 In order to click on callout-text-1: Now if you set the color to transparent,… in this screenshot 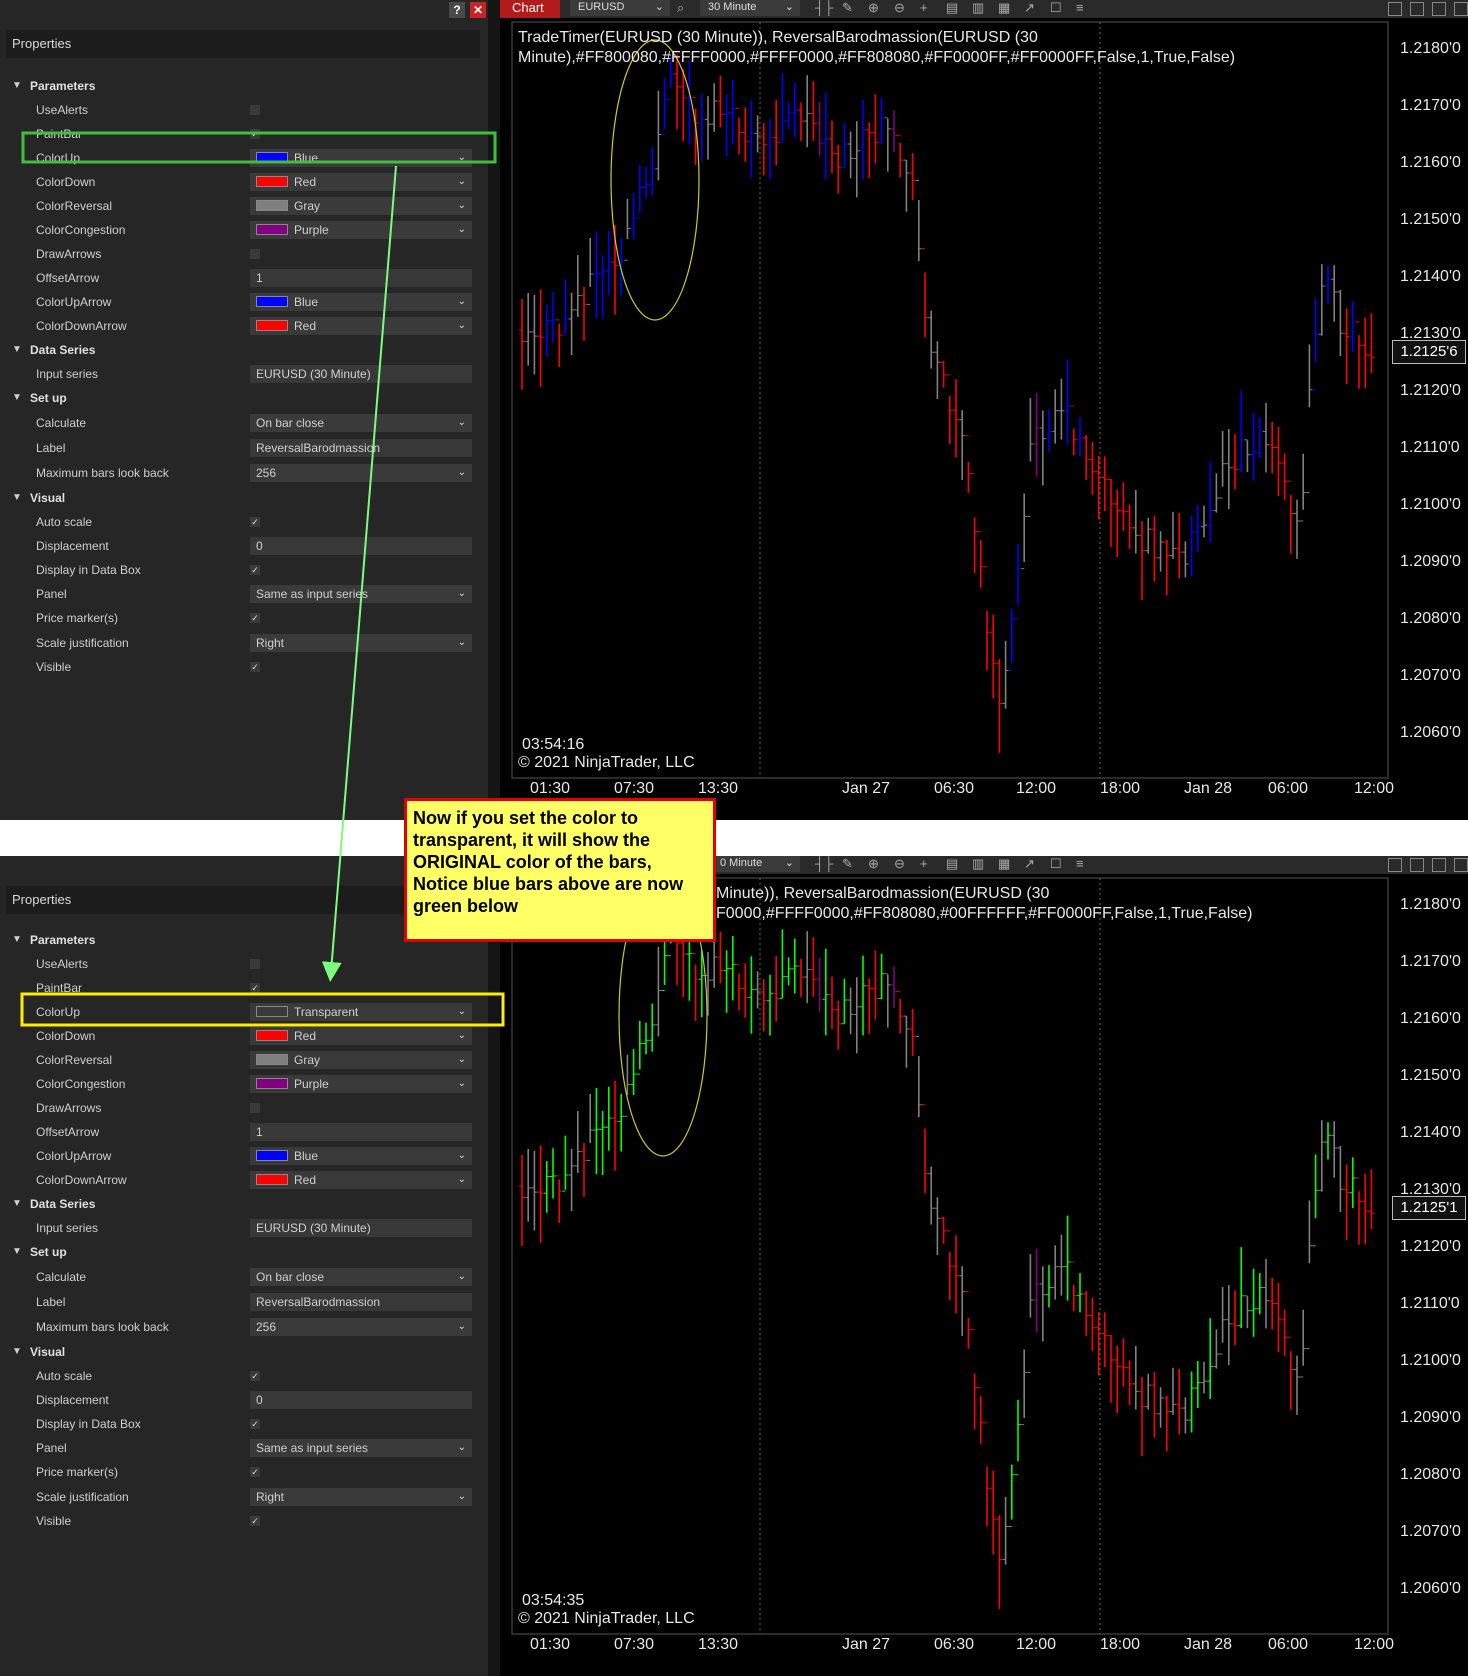, I will do `click(532, 829)`.